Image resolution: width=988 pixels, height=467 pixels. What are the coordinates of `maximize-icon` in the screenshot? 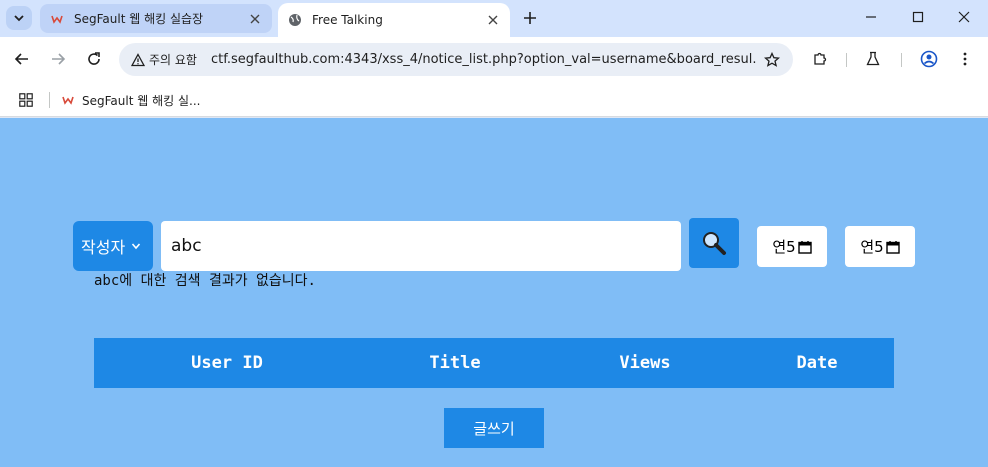 It's located at (918, 17).